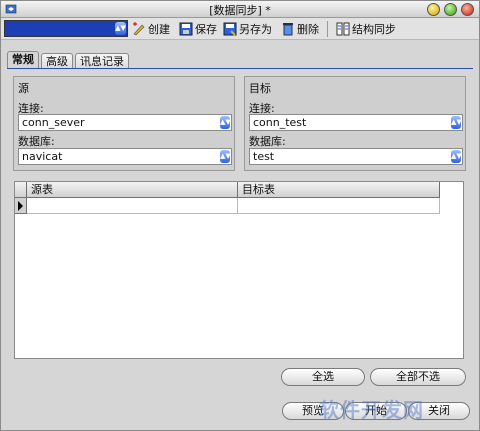  I want to click on grid-corner, so click(21, 190).